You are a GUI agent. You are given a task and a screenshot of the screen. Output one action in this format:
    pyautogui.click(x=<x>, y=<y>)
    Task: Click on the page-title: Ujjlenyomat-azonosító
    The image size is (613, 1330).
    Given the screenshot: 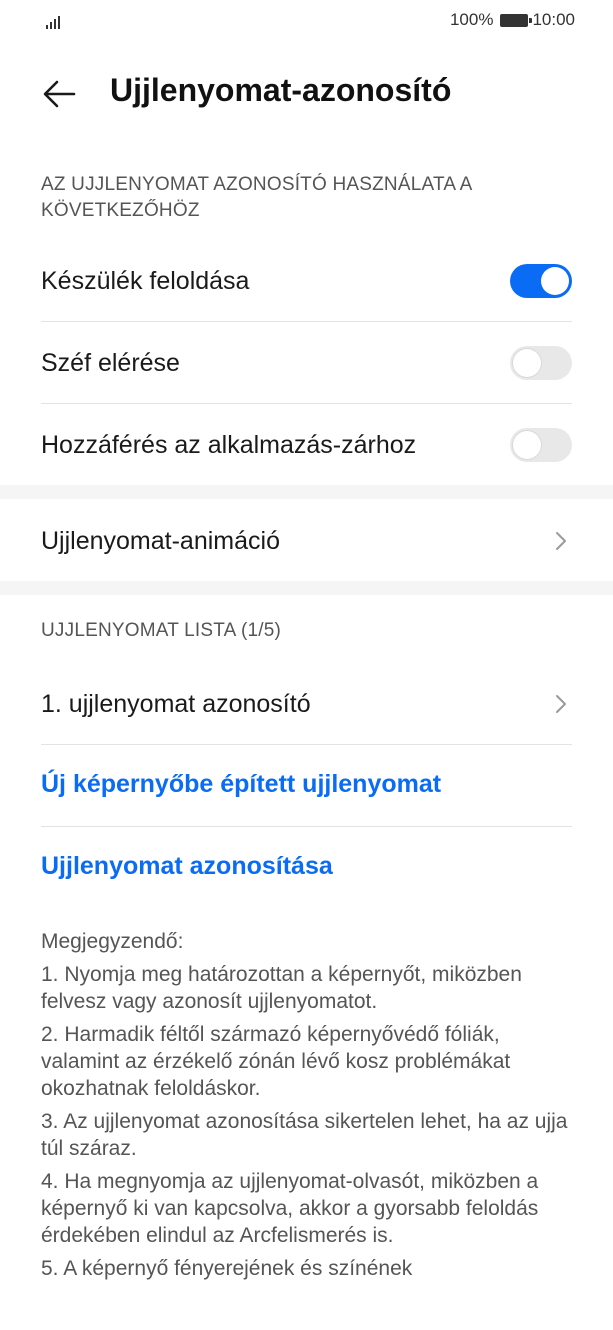 What is the action you would take?
    pyautogui.click(x=281, y=90)
    